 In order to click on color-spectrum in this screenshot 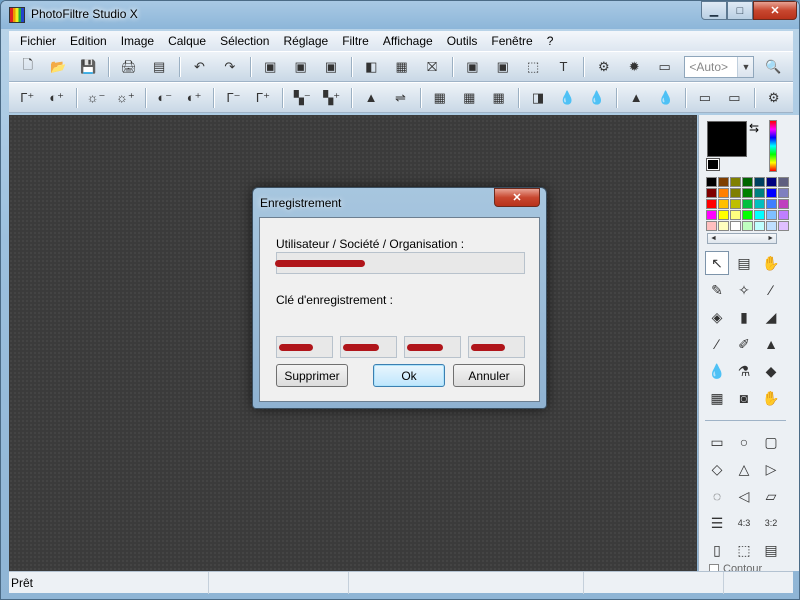, I will do `click(773, 146)`.